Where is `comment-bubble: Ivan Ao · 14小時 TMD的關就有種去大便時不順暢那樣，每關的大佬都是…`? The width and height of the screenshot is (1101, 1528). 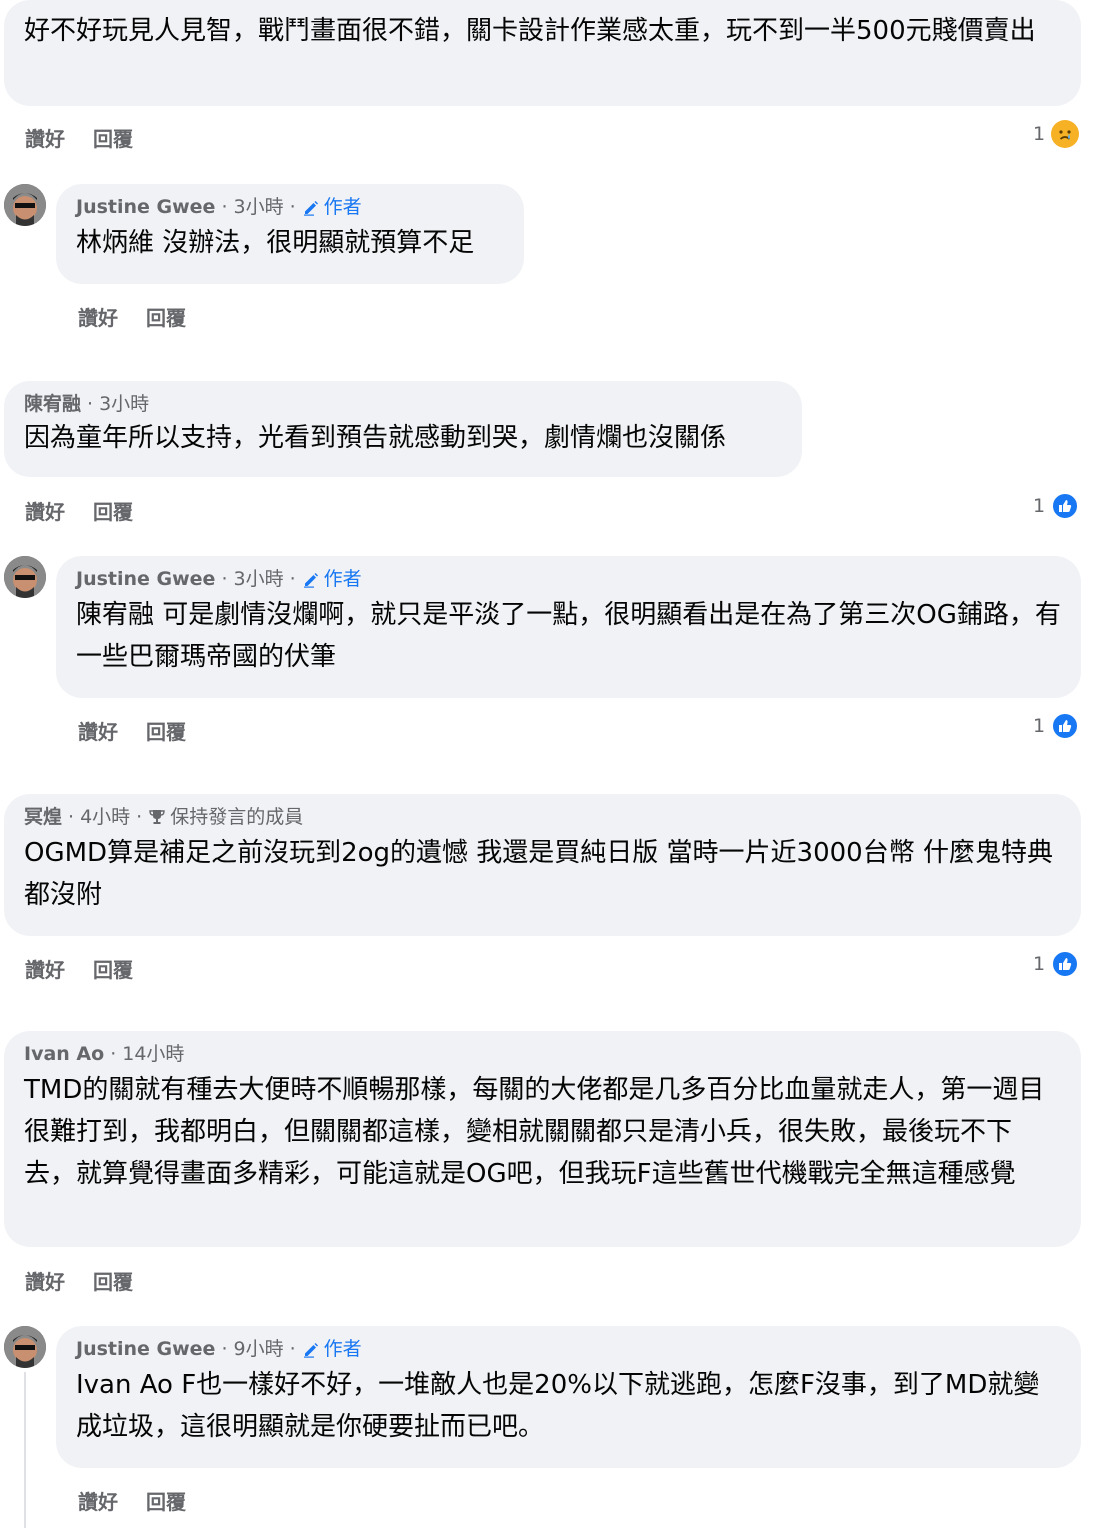
comment-bubble: Ivan Ao · 14小時 TMD的關就有種去大便時不順暢那樣，每關的大佬都是… is located at coordinates (542, 1139).